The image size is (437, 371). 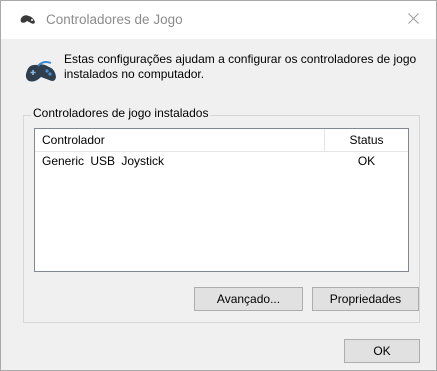 I want to click on close-button, so click(x=413, y=20).